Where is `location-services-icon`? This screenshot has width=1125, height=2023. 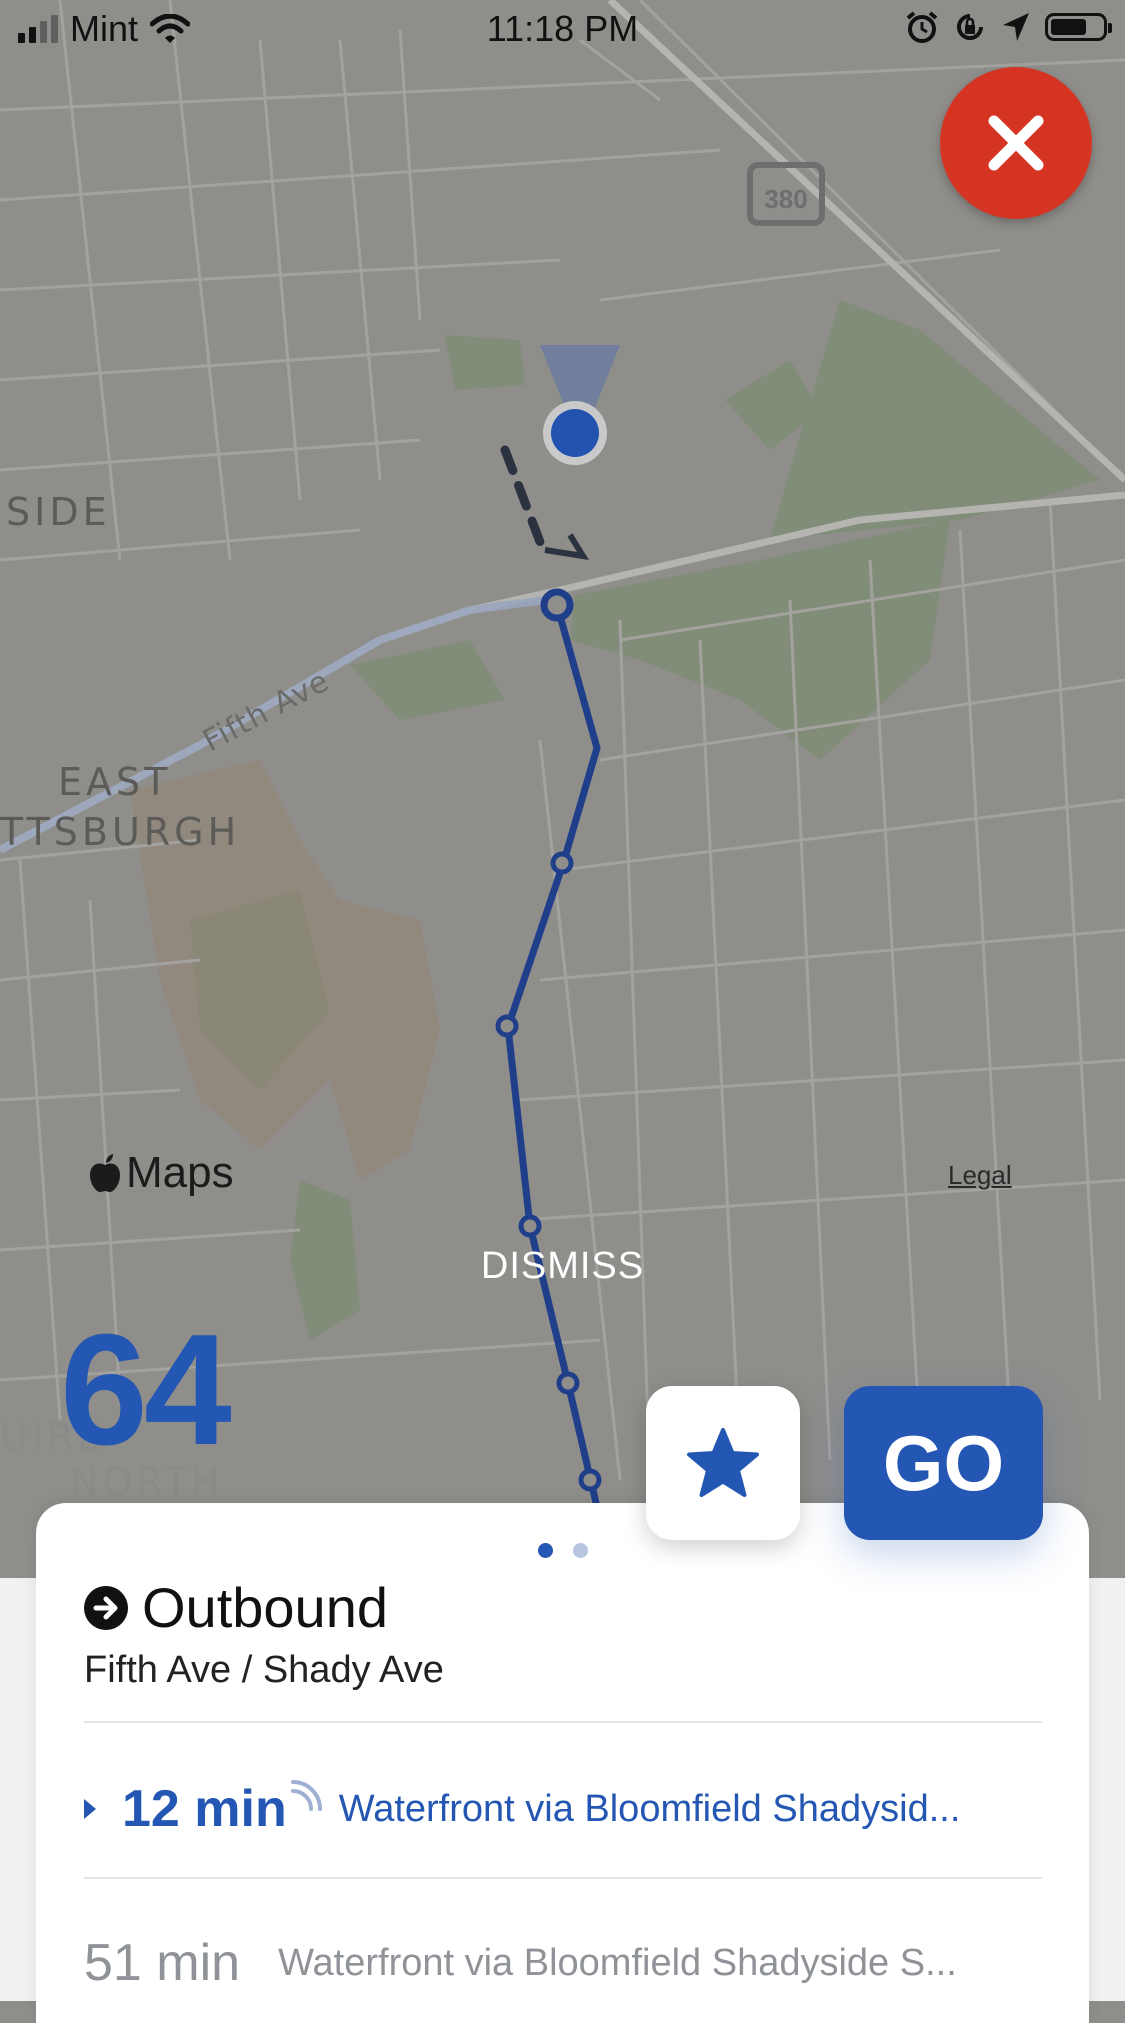 location-services-icon is located at coordinates (1016, 27).